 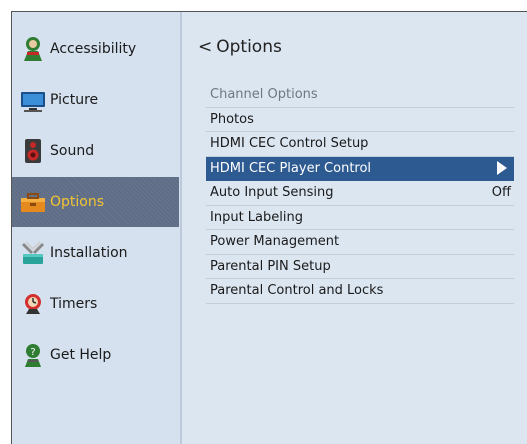 What do you see at coordinates (89, 253) in the screenshot?
I see `sidebar-item-label: Installation` at bounding box center [89, 253].